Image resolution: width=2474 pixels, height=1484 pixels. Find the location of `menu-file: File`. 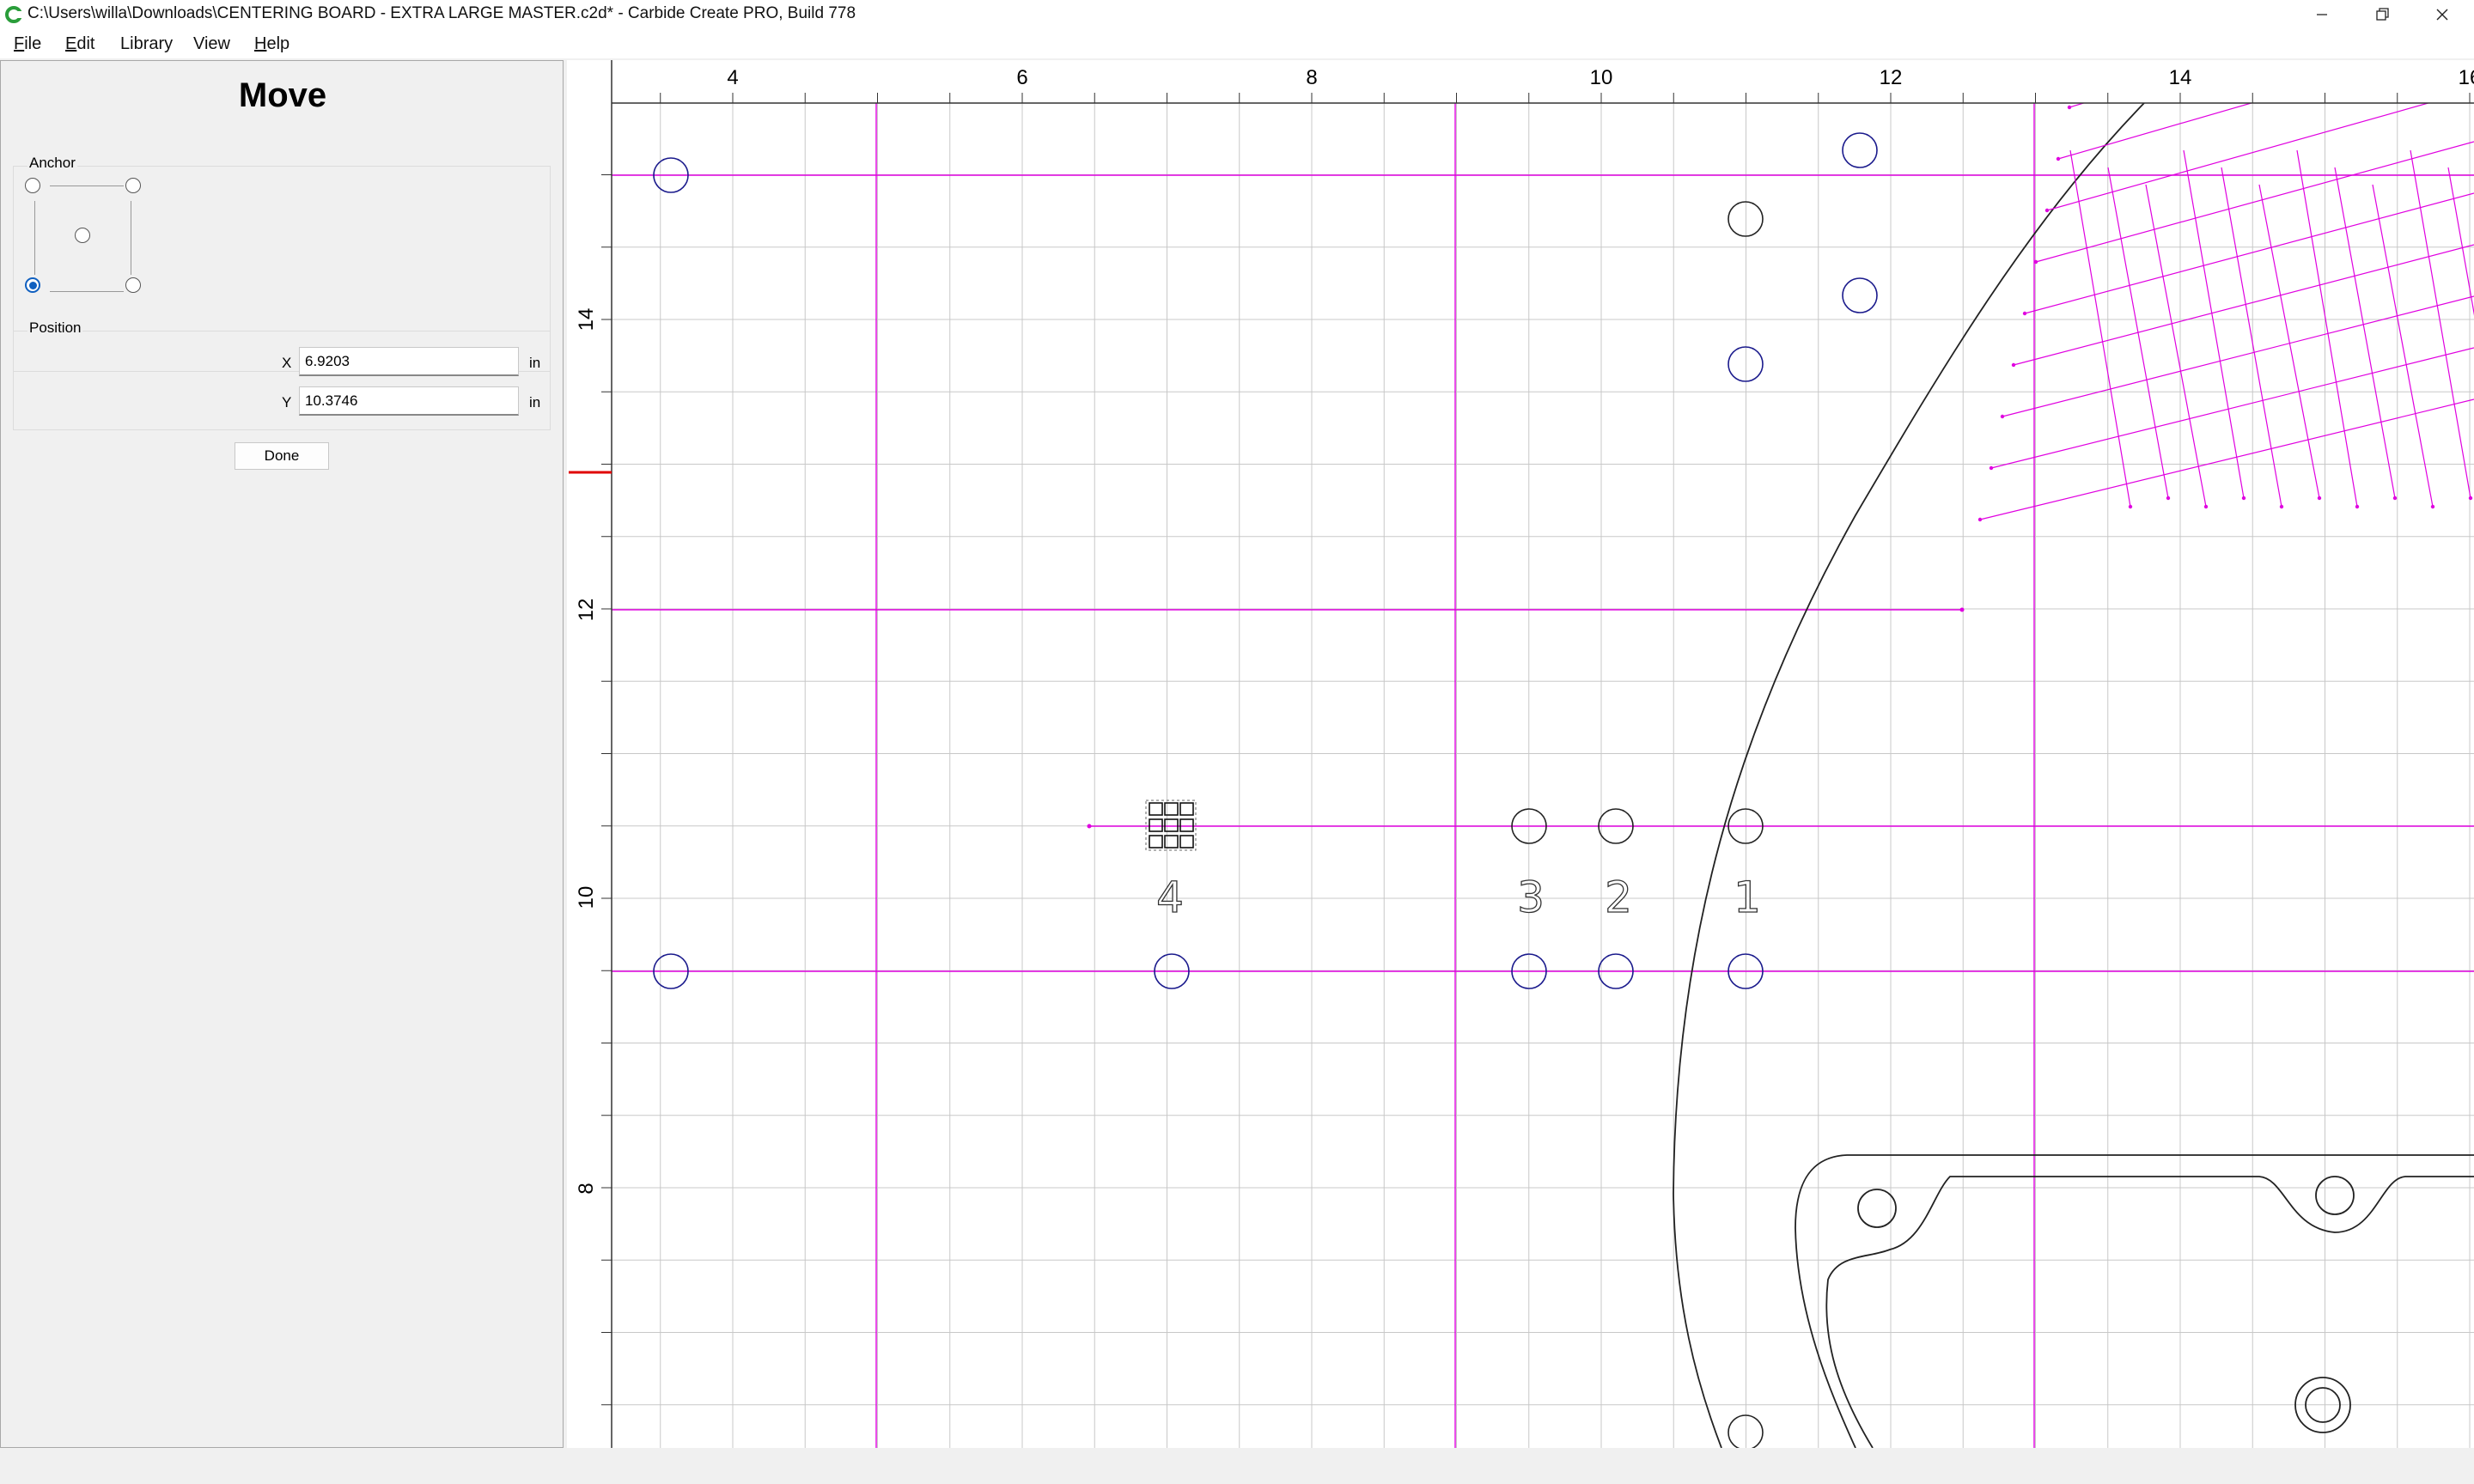

menu-file: File is located at coordinates (27, 44).